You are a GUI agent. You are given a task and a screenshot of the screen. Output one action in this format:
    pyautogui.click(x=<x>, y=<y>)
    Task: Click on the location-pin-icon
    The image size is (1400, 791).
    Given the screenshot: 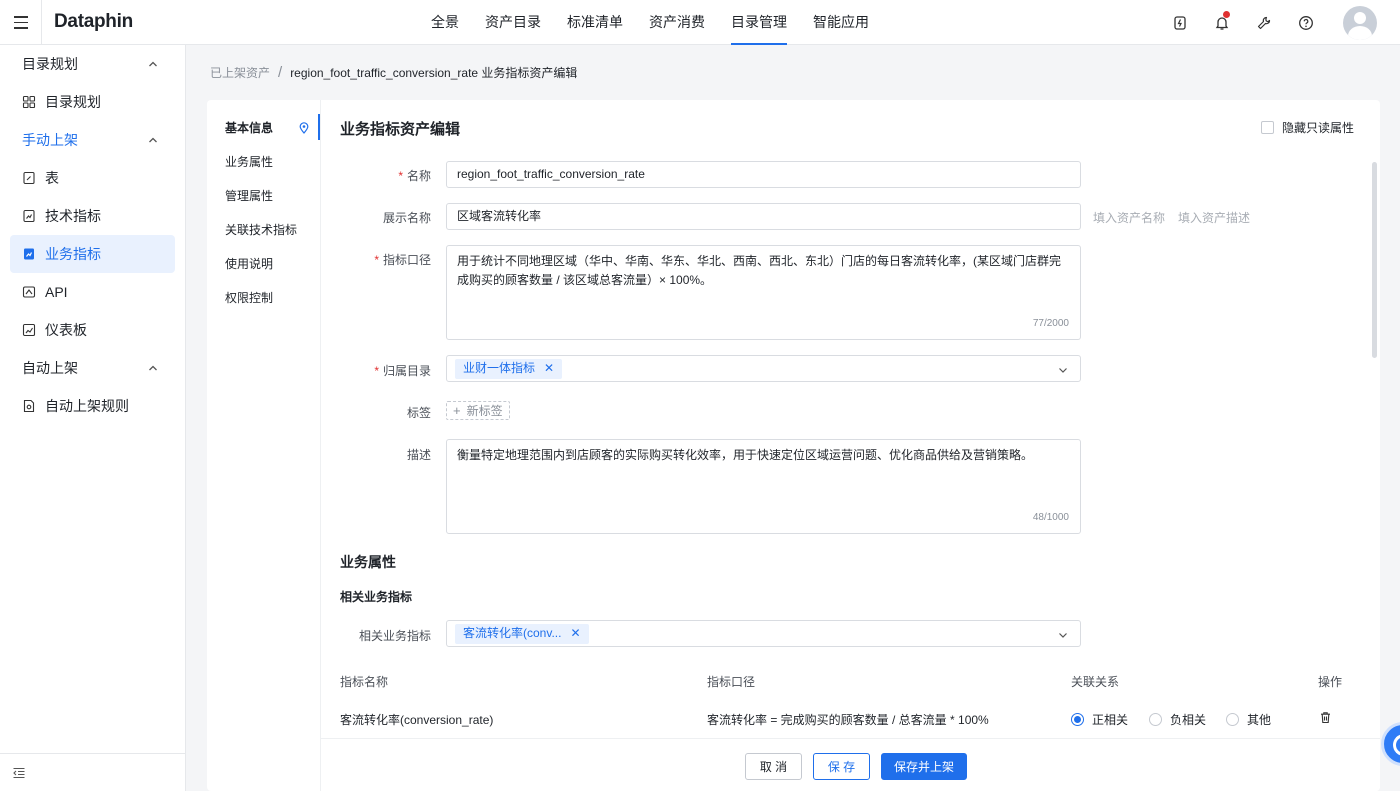 What is the action you would take?
    pyautogui.click(x=304, y=128)
    